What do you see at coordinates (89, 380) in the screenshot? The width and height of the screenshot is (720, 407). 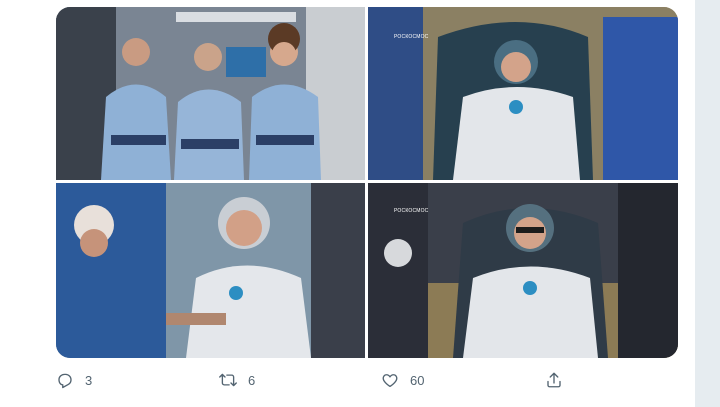 I see `reply-count: 3` at bounding box center [89, 380].